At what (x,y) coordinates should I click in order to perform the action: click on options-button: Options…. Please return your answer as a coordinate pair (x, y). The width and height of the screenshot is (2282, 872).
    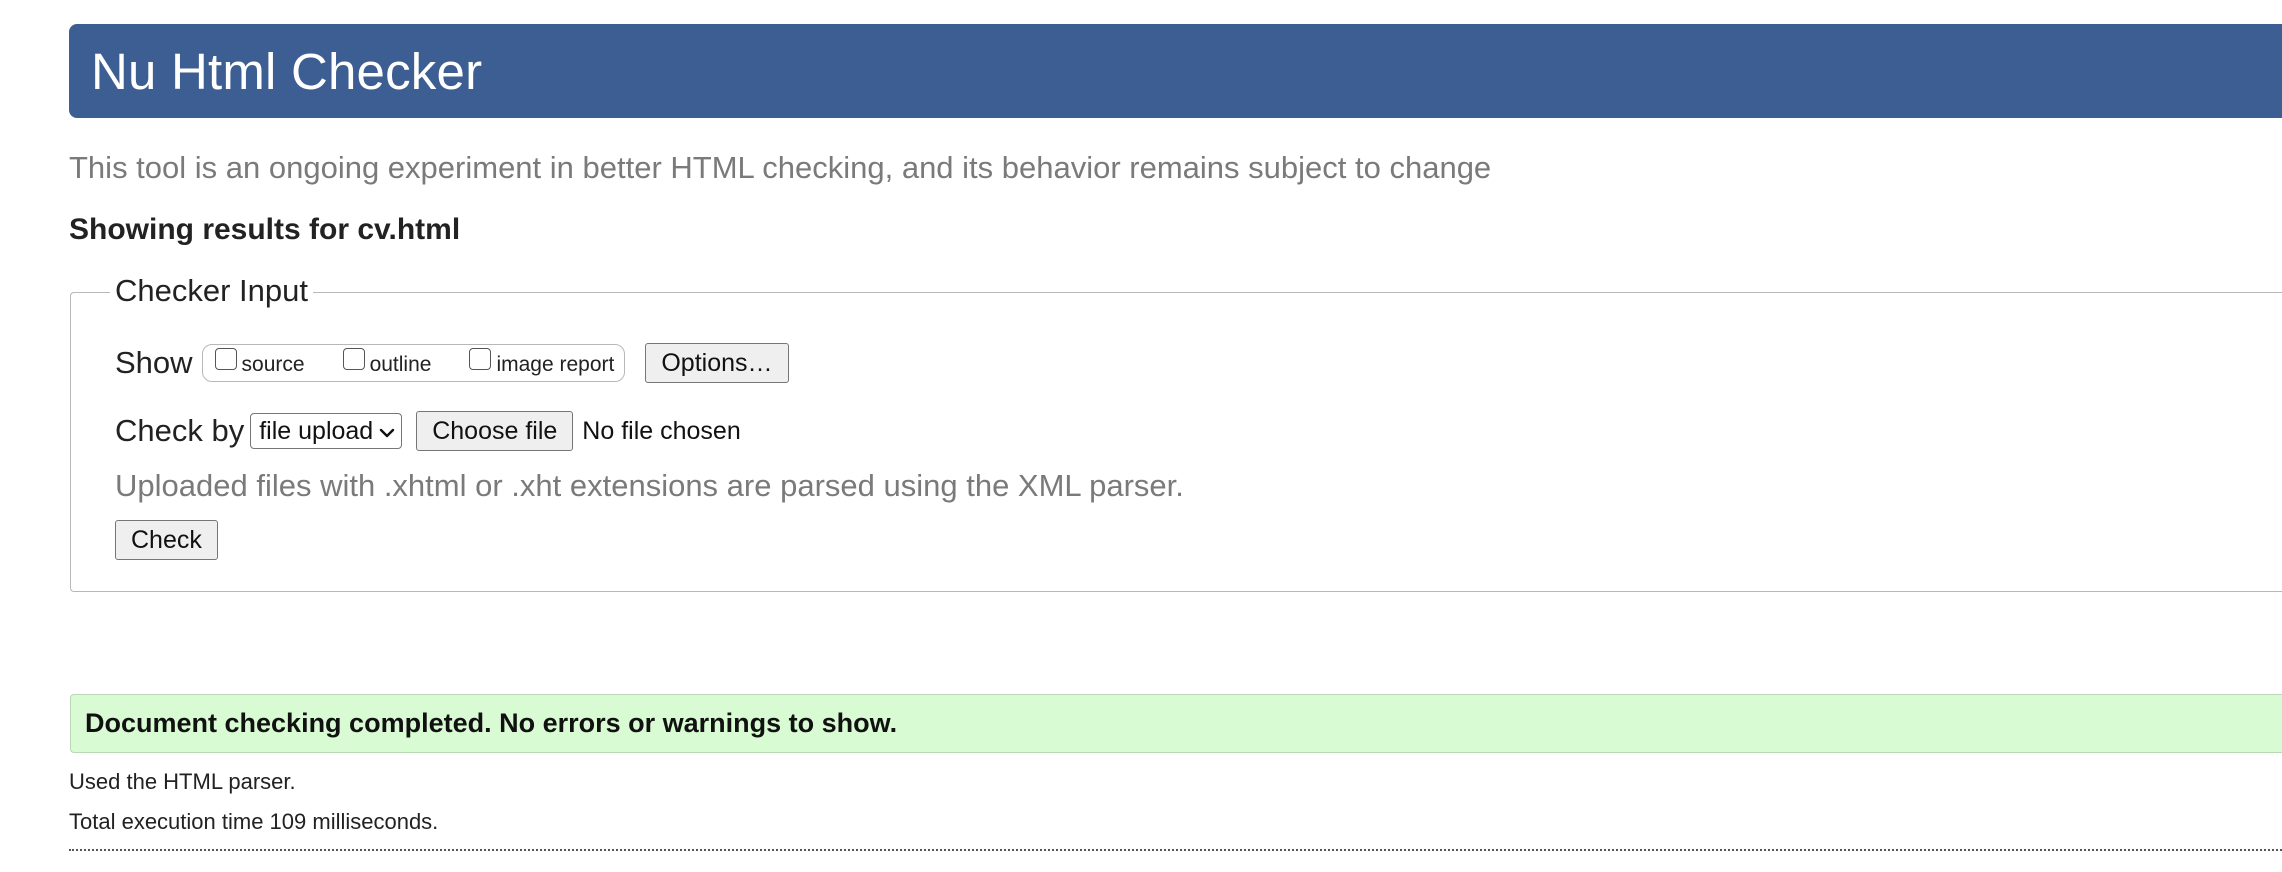
    Looking at the image, I should click on (717, 363).